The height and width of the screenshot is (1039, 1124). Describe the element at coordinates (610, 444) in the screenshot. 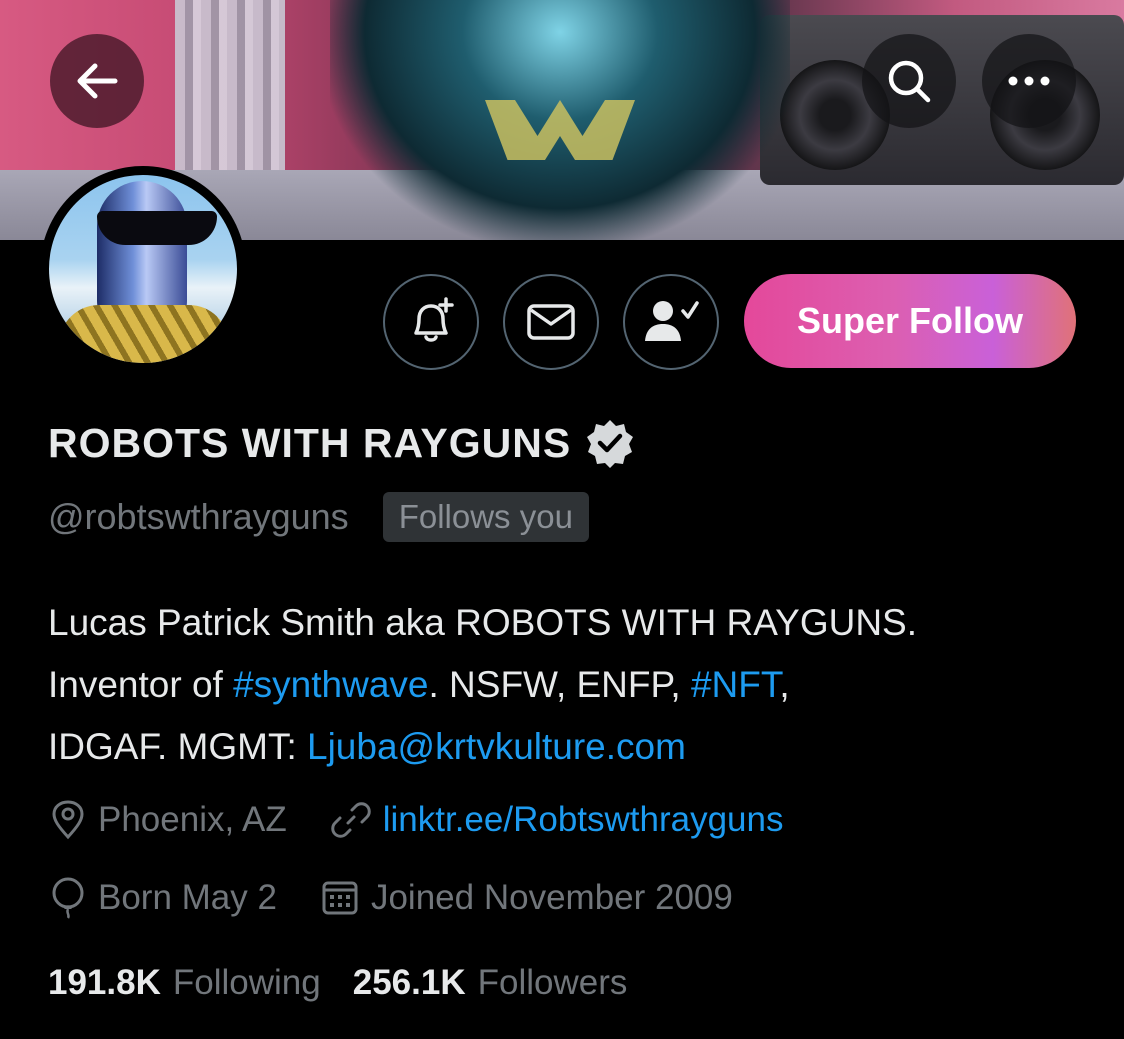

I see `verified-badge-icon` at that location.